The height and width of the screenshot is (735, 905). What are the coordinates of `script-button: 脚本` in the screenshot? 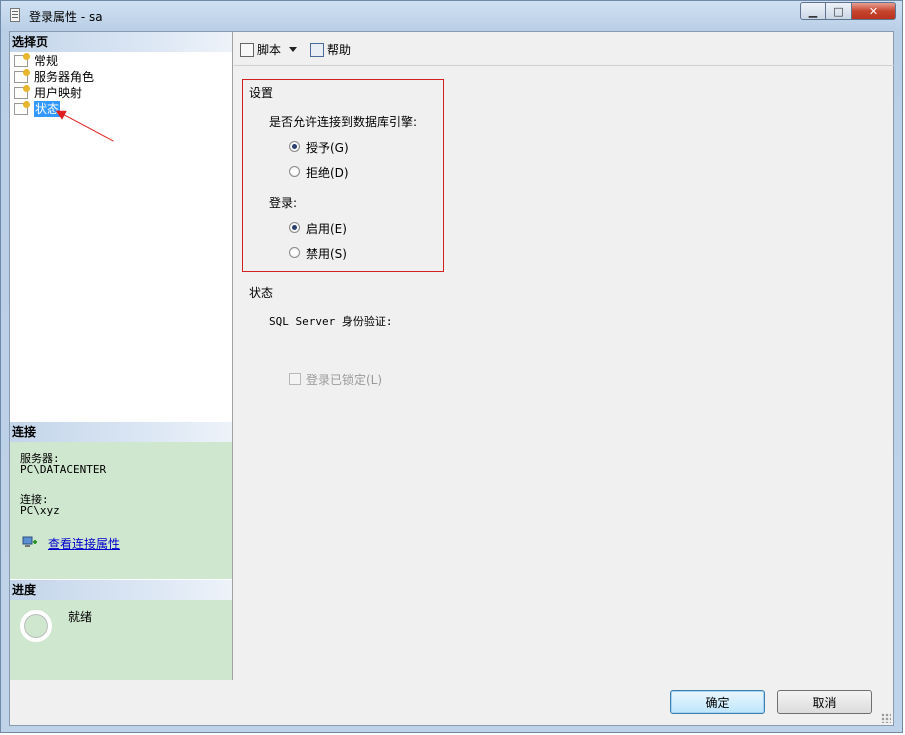 It's located at (271, 49).